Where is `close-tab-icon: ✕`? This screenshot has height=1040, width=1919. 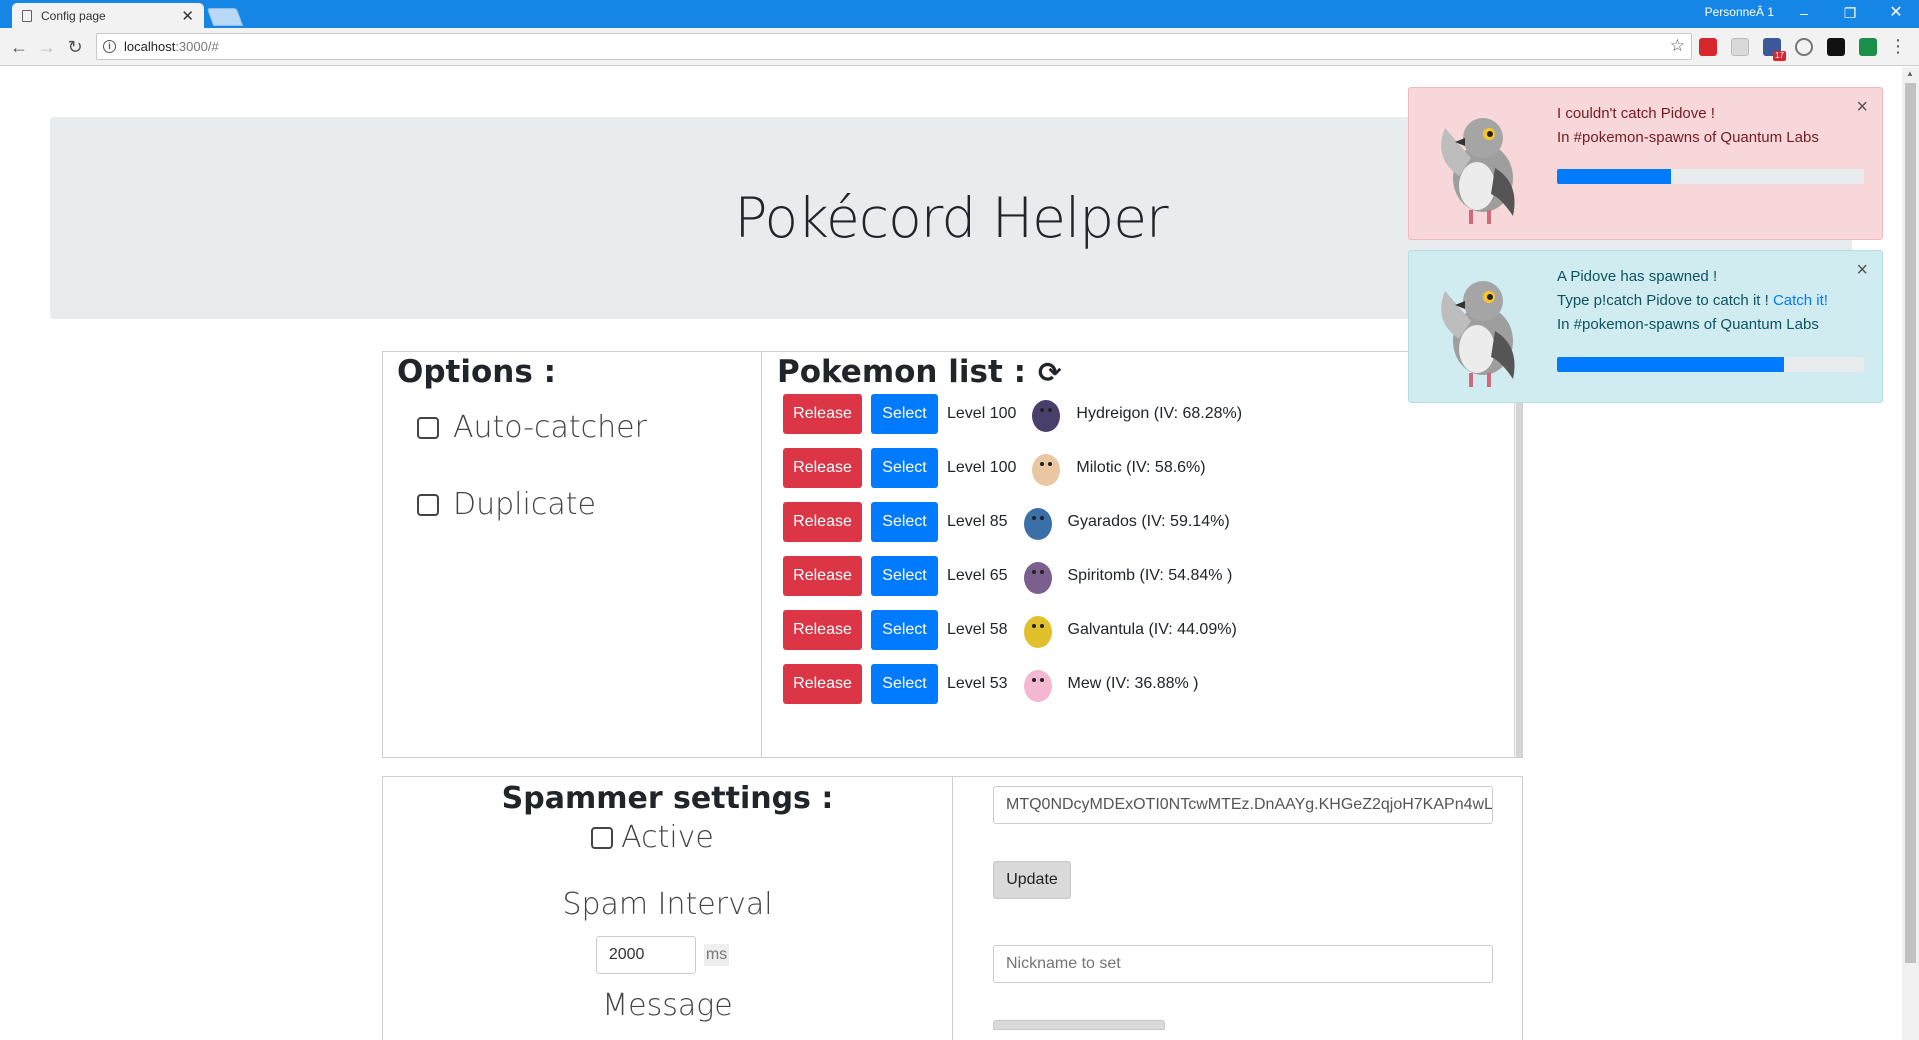 close-tab-icon: ✕ is located at coordinates (187, 16).